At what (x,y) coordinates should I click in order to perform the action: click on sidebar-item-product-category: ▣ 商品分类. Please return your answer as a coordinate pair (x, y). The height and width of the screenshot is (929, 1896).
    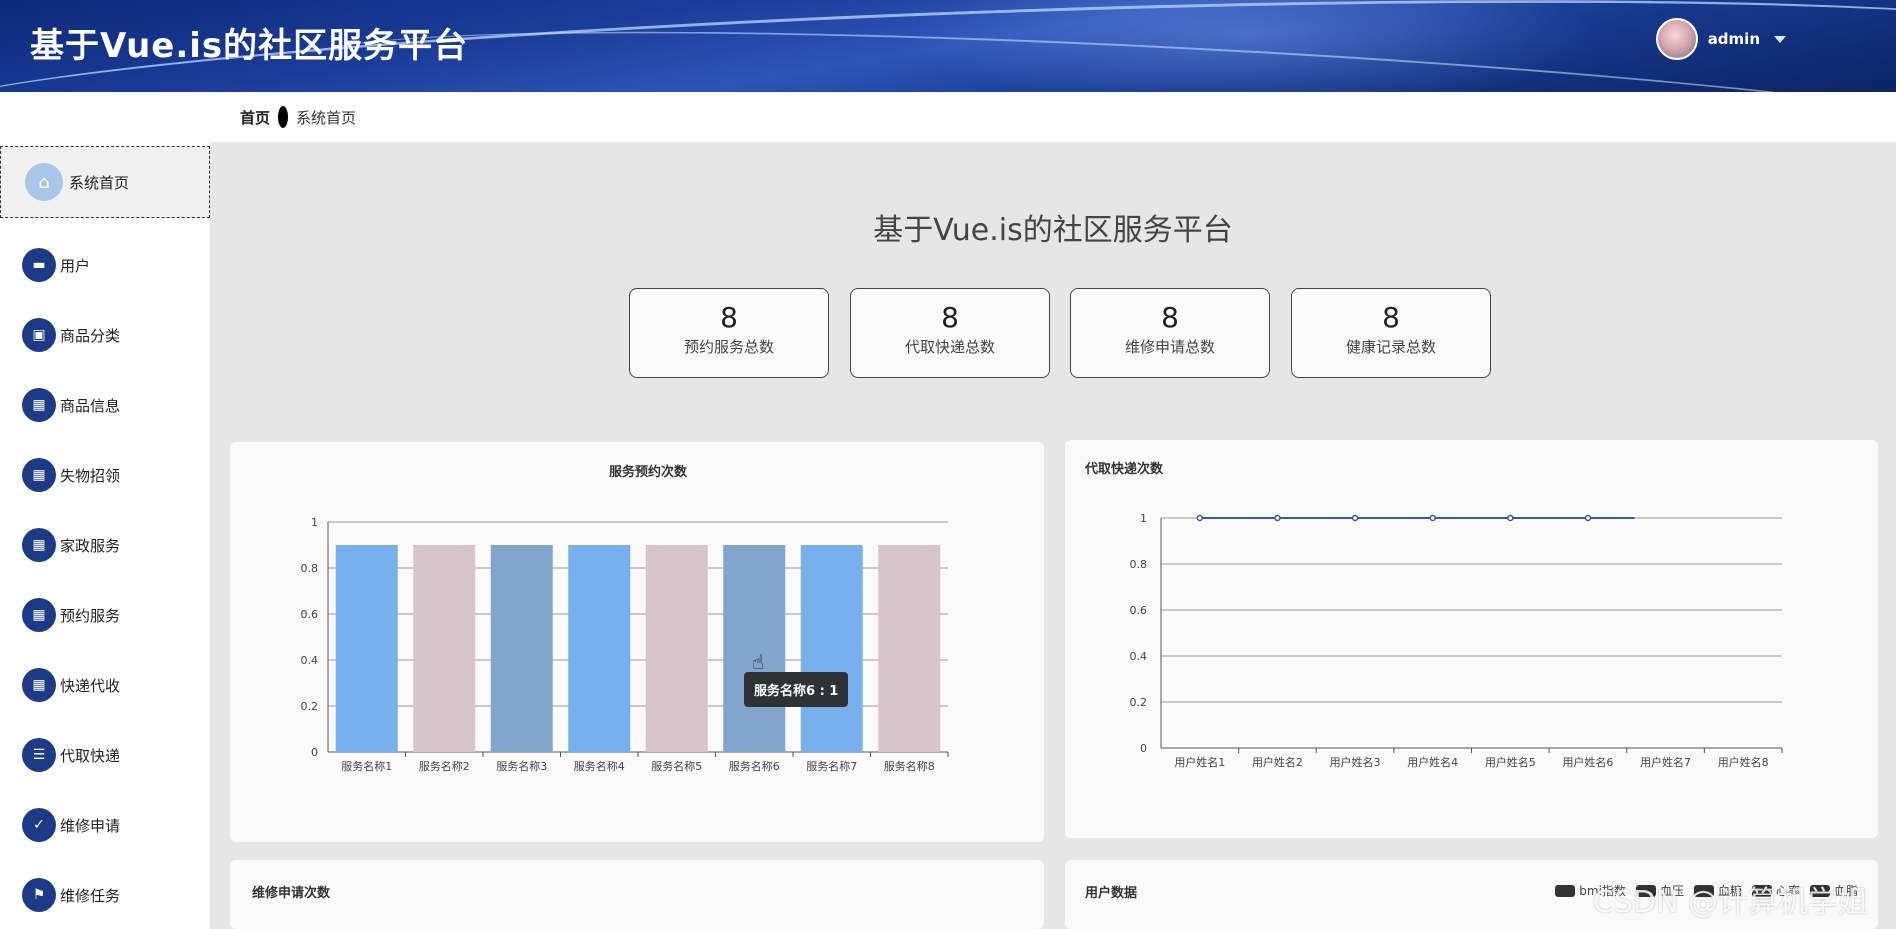
    Looking at the image, I should click on (71, 335).